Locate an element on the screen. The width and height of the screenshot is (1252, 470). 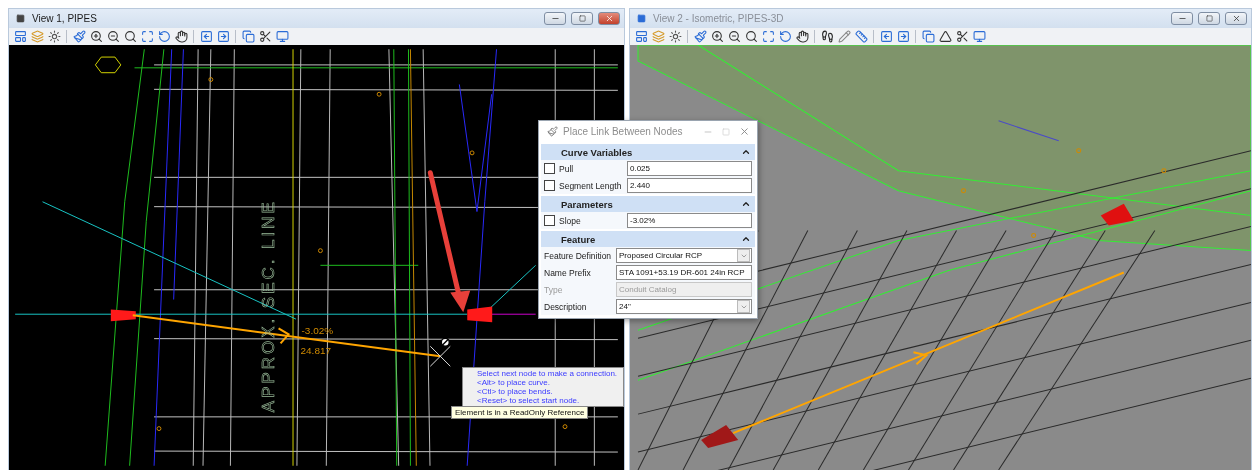
section-header: Curve Variables is located at coordinates (648, 152).